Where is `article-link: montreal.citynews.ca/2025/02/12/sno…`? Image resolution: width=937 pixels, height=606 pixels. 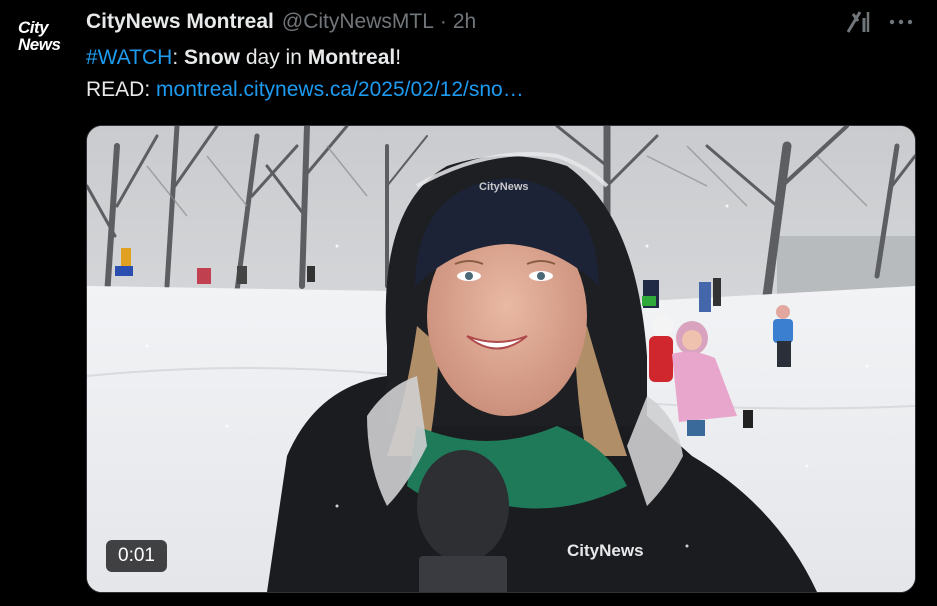 article-link: montreal.citynews.ca/2025/02/12/sno… is located at coordinates (340, 89).